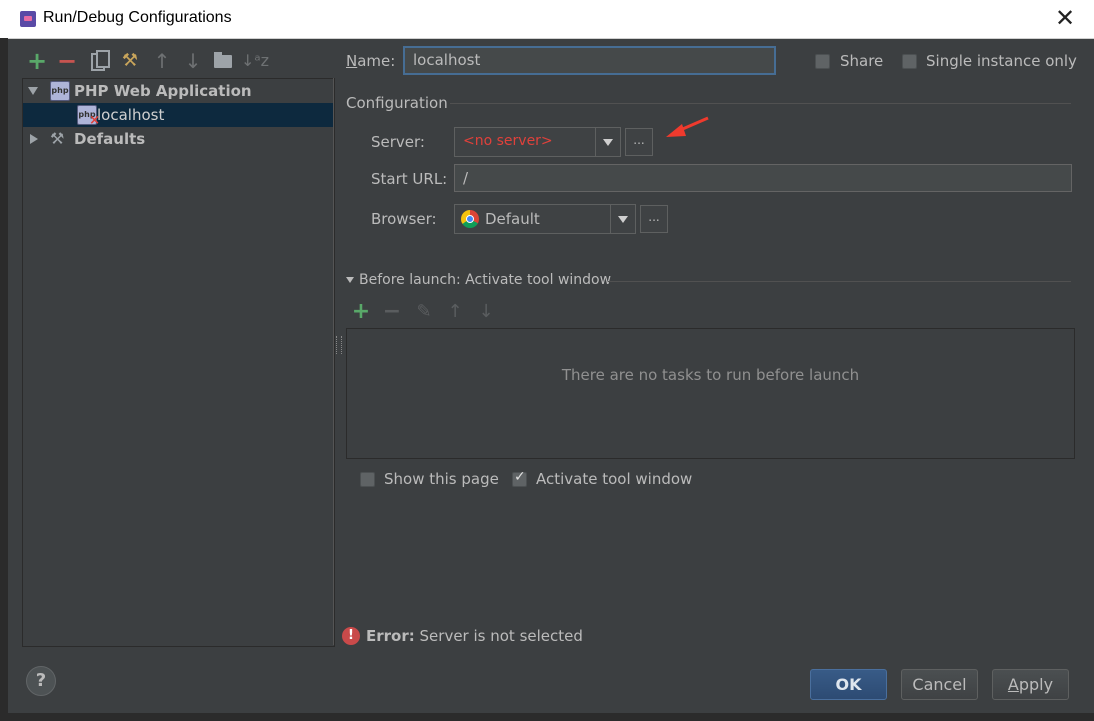 The image size is (1094, 721). I want to click on server-label: Server:, so click(398, 142).